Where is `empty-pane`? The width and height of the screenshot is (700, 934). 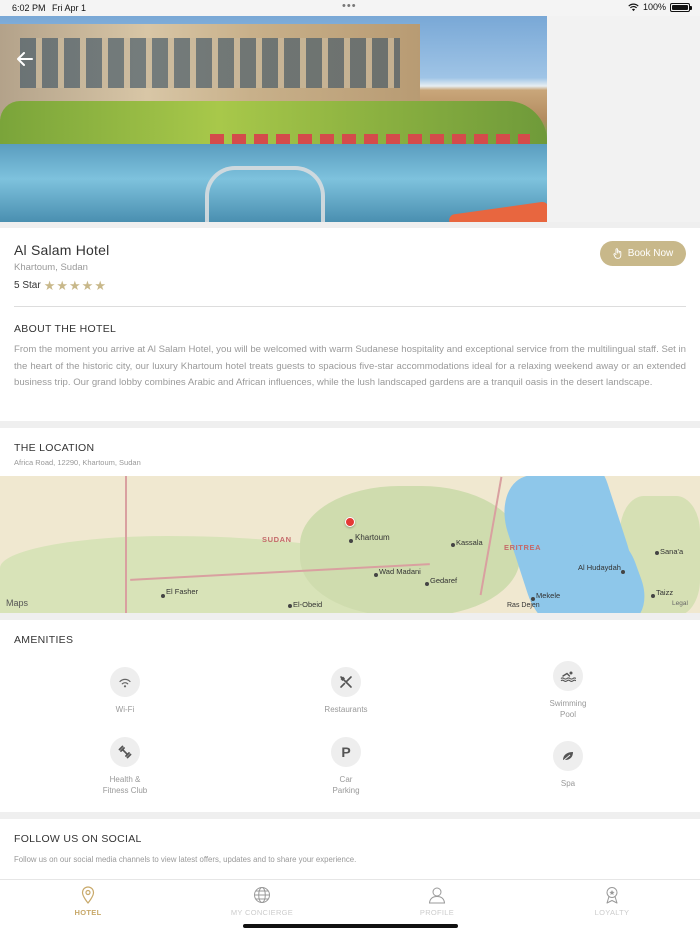
empty-pane is located at coordinates (623, 119).